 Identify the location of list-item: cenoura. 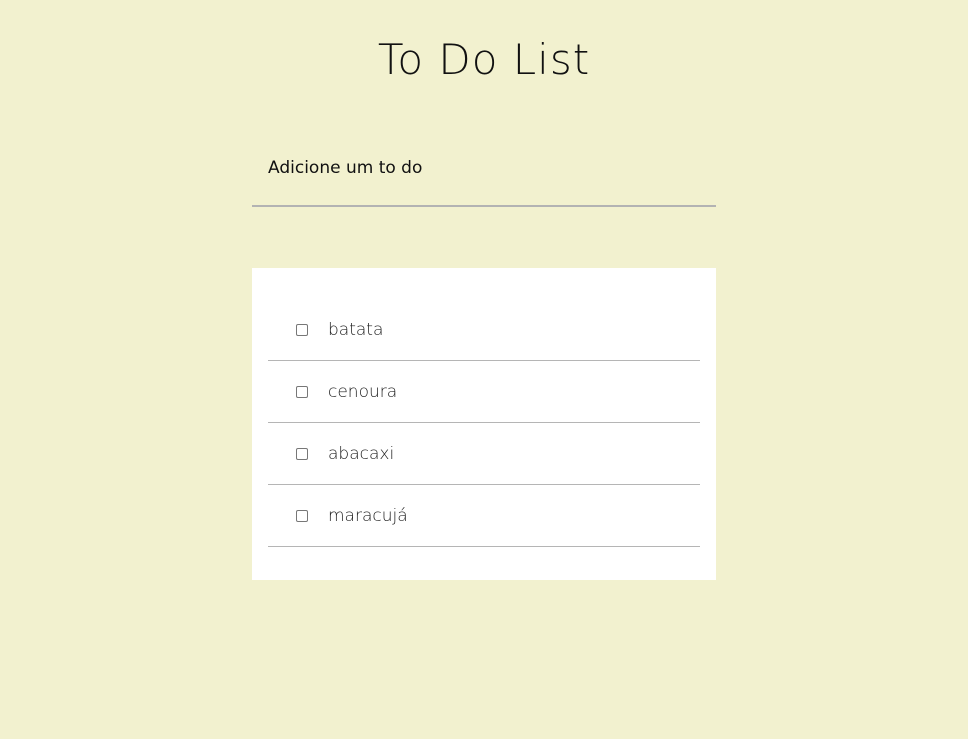
(484, 392).